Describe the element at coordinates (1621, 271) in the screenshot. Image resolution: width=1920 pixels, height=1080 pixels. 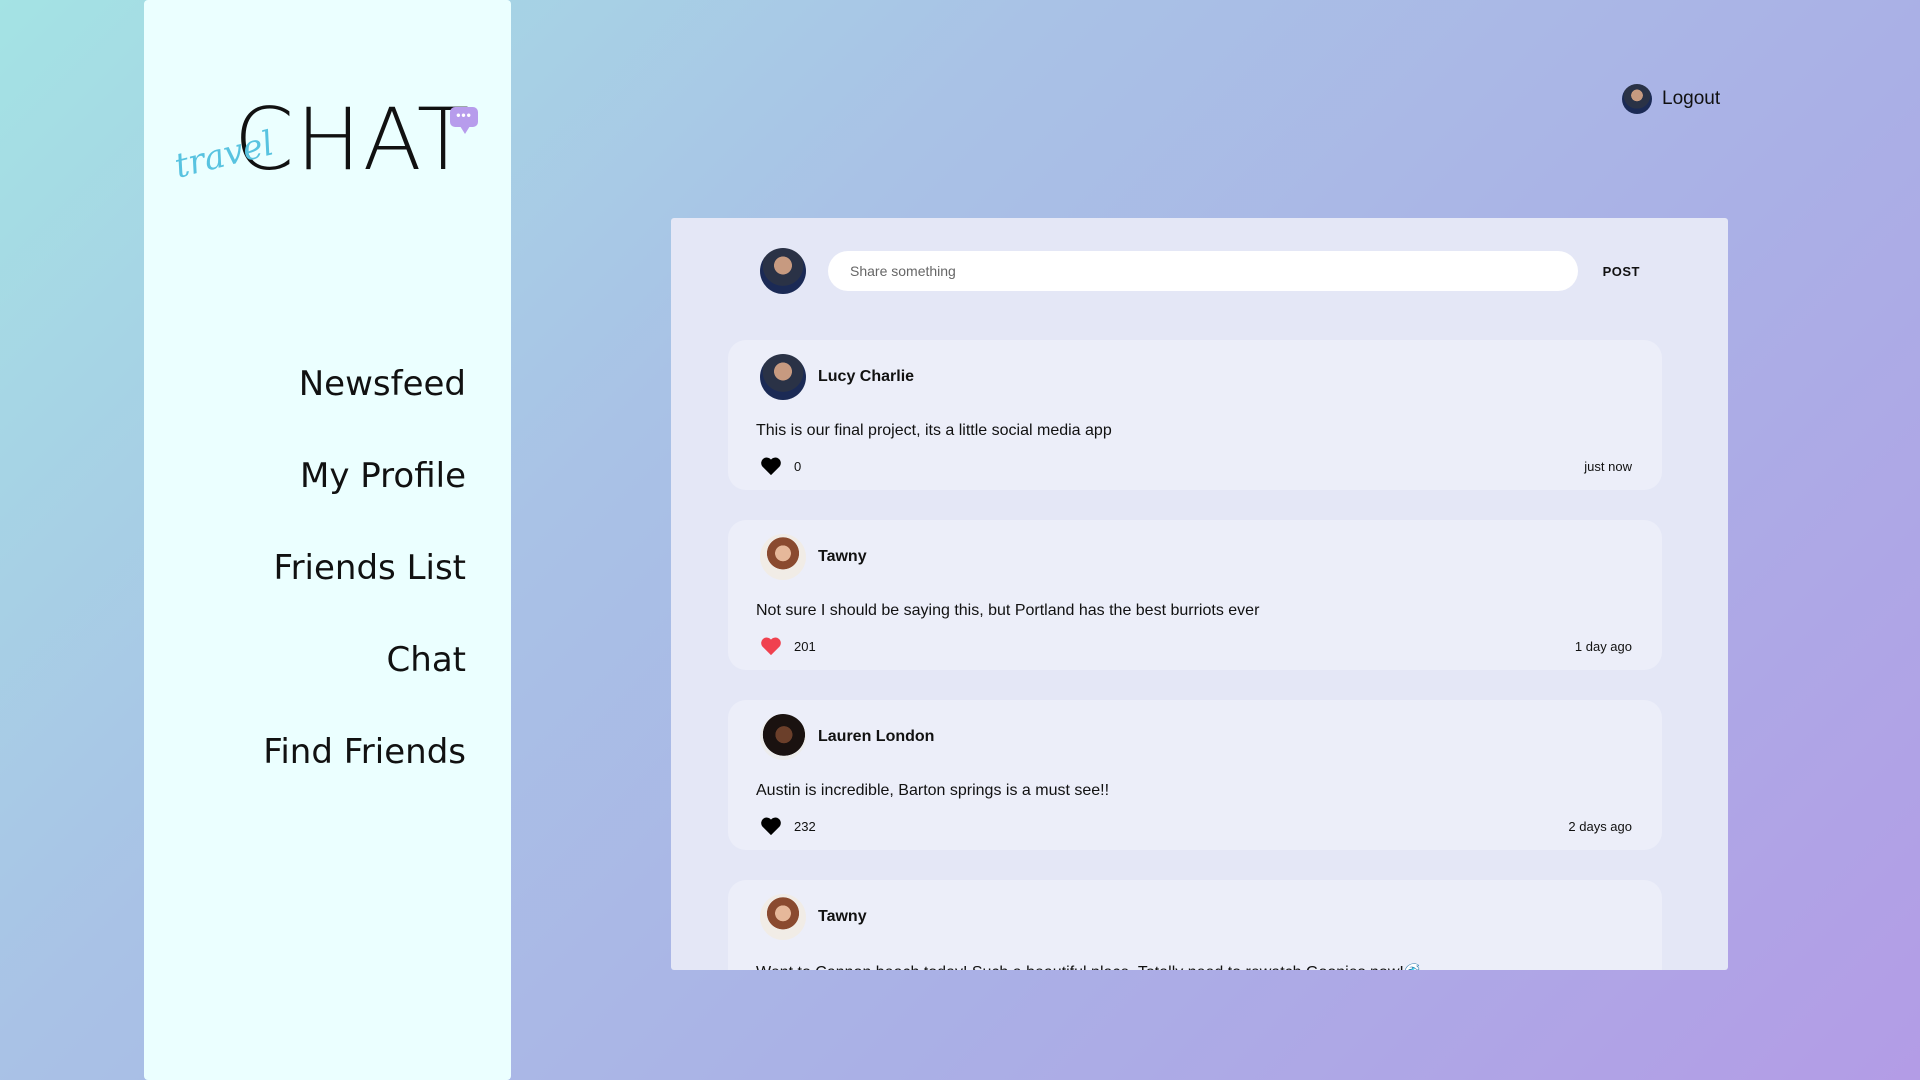
I see `post-button: POST` at that location.